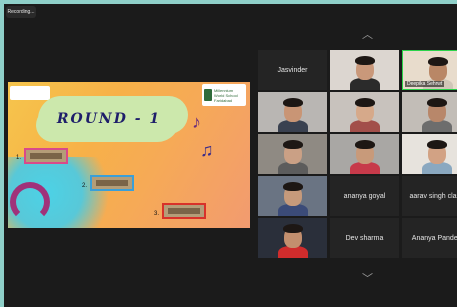 The width and height of the screenshot is (457, 307). What do you see at coordinates (228, 2) in the screenshot?
I see `share-frame-top` at bounding box center [228, 2].